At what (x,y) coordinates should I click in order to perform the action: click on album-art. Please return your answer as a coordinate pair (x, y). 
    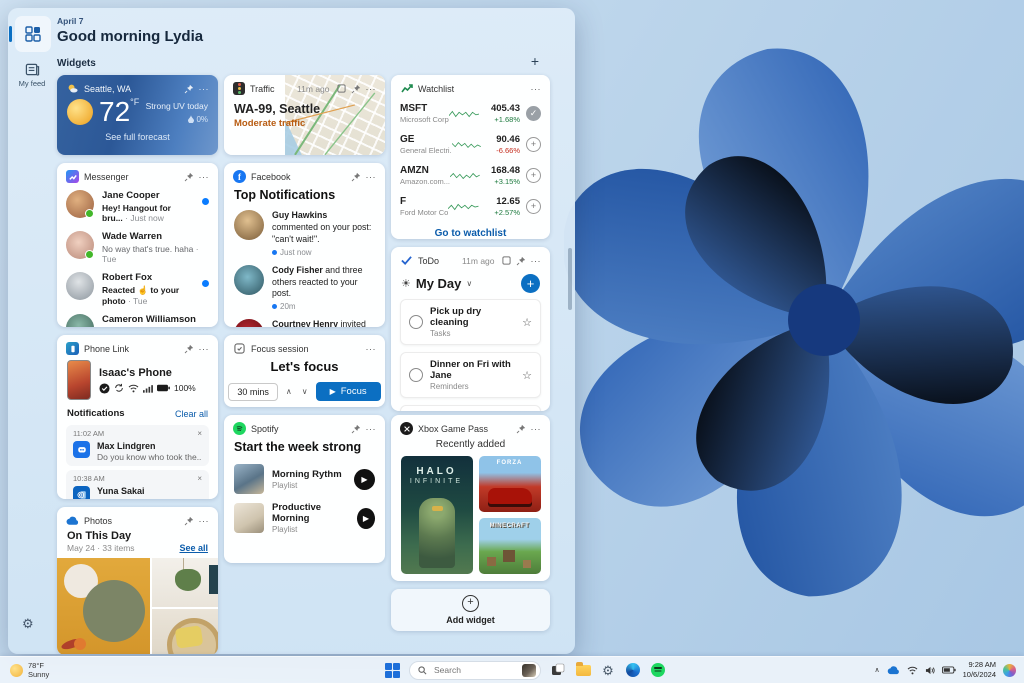
    Looking at the image, I should click on (249, 518).